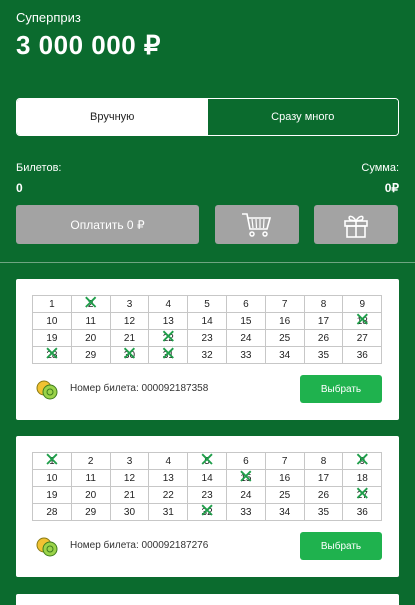 The image size is (415, 605). I want to click on sum-label: Сумма:, so click(380, 168).